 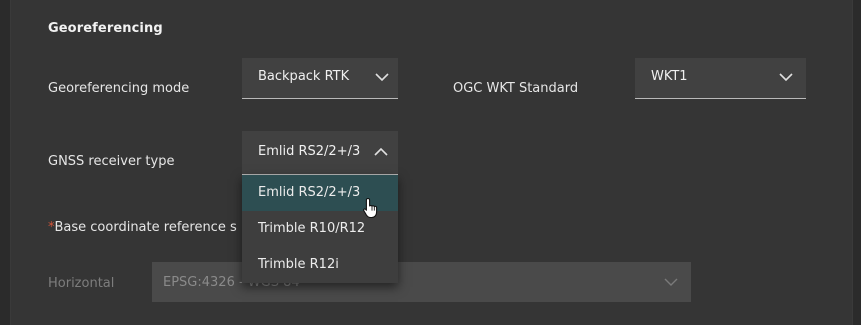 I want to click on horizontal-crs-select: EPSG:4326 - WGS 84, so click(x=421, y=282).